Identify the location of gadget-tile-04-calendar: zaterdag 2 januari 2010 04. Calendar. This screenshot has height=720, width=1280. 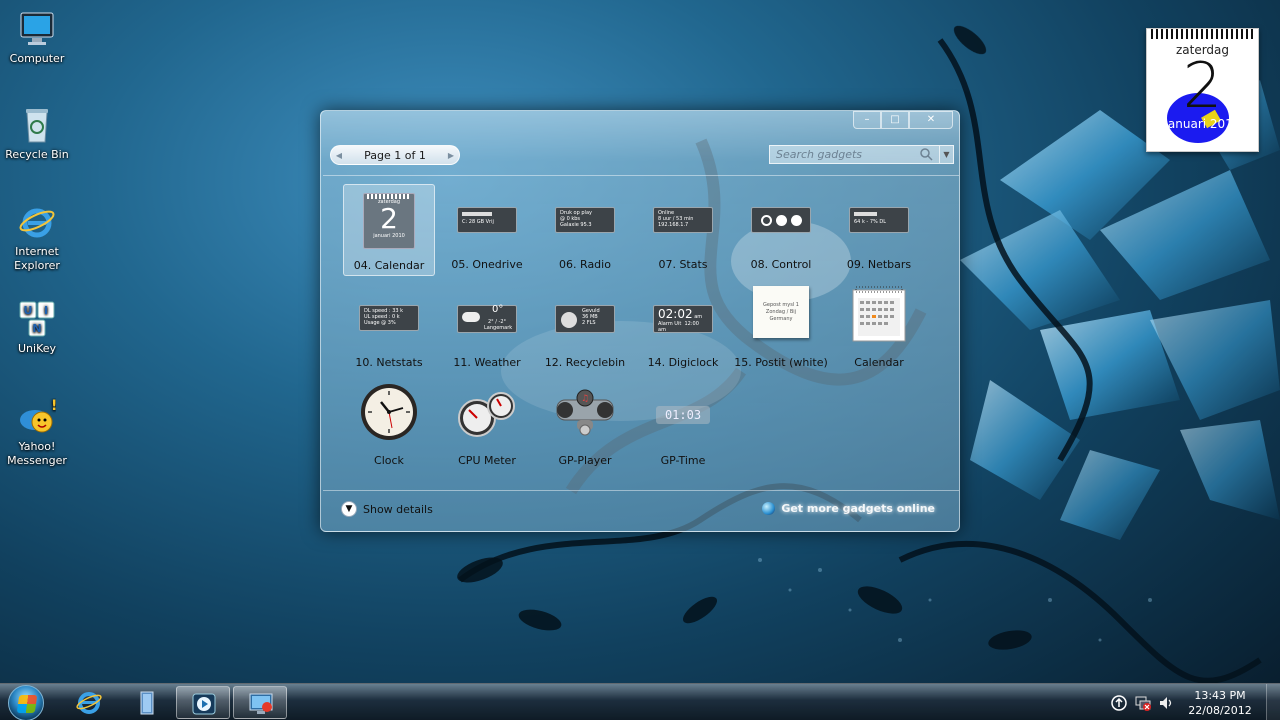
(389, 230).